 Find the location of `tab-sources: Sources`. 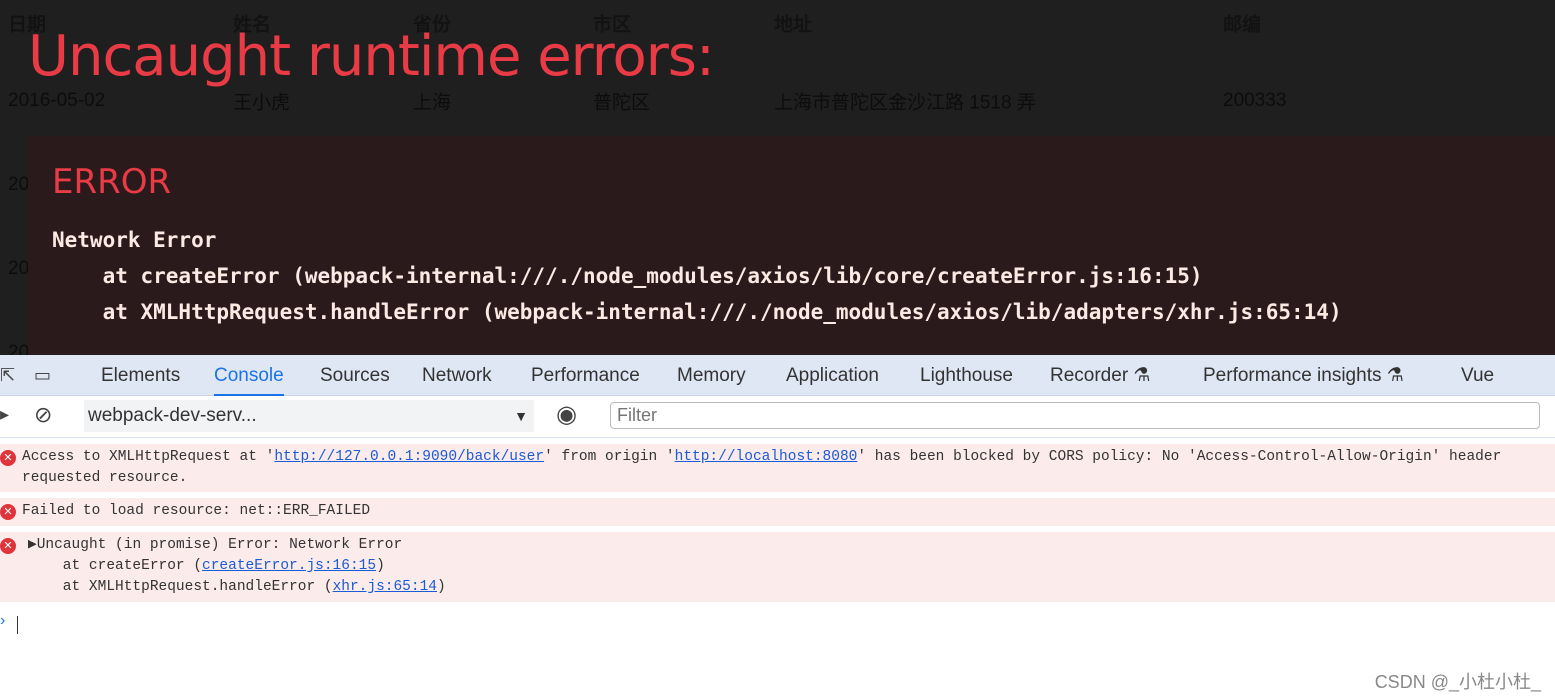

tab-sources: Sources is located at coordinates (355, 375).